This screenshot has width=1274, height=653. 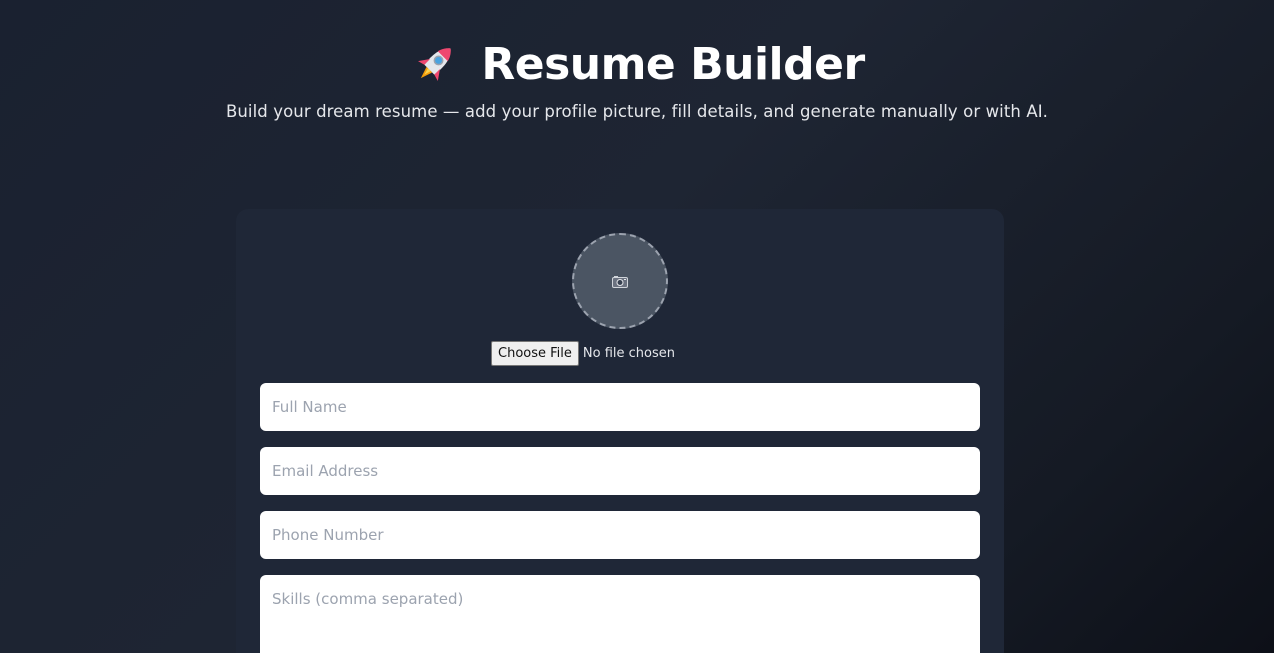 I want to click on phone-placeholder: Phone Number, so click(x=328, y=535).